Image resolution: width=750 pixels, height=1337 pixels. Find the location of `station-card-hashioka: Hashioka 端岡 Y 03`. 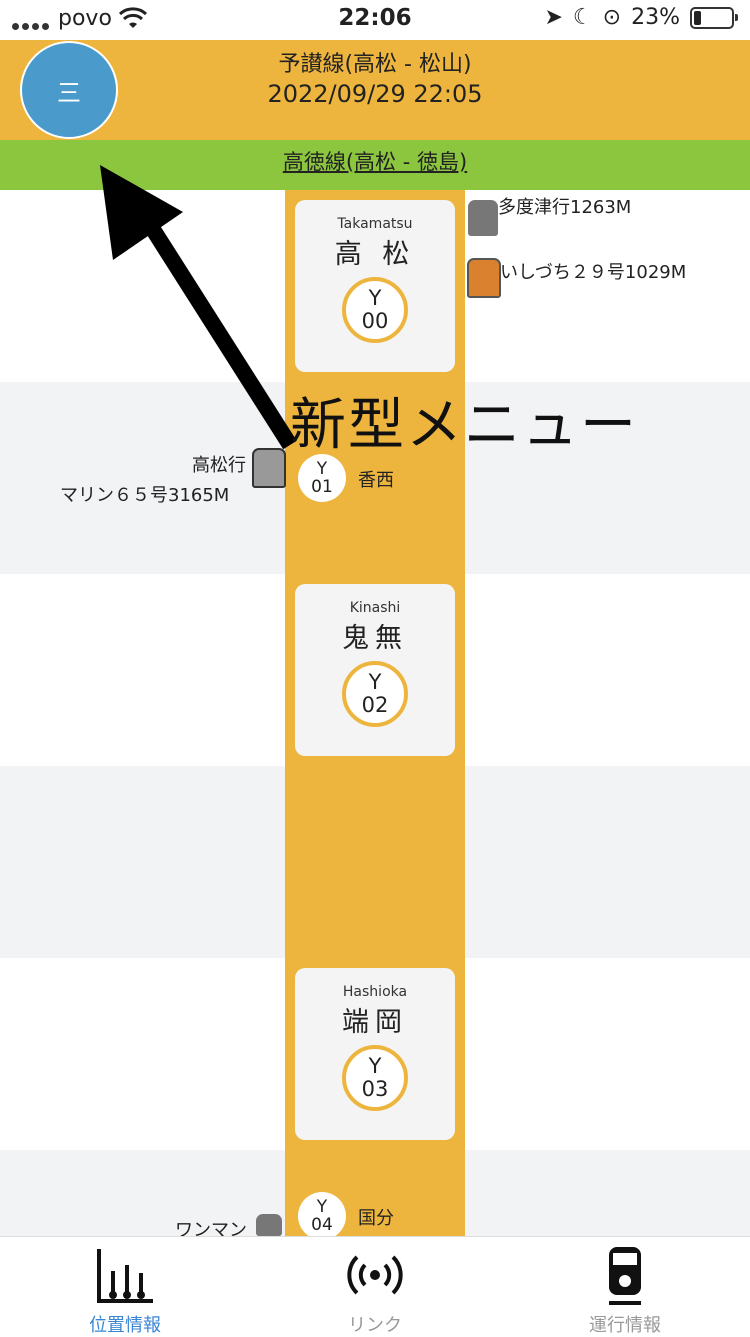

station-card-hashioka: Hashioka 端岡 Y 03 is located at coordinates (375, 1054).